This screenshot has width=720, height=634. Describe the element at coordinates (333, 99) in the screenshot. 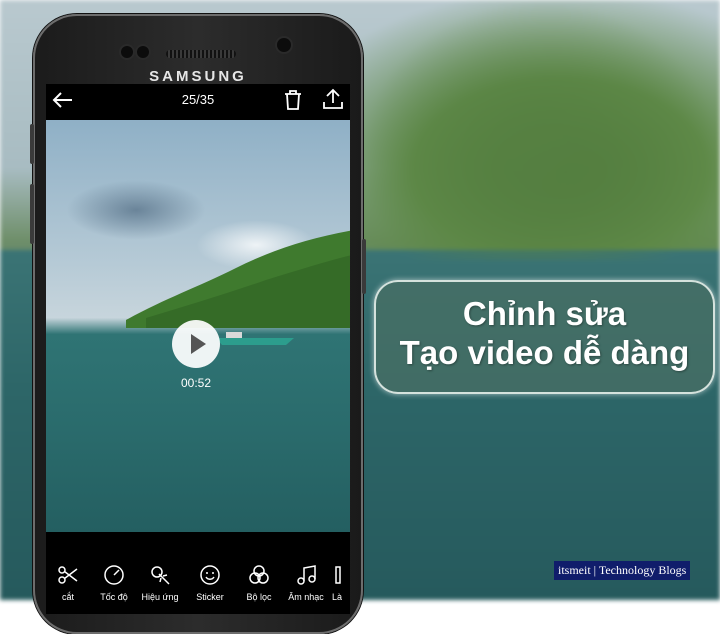

I see `share-upload-icon` at that location.